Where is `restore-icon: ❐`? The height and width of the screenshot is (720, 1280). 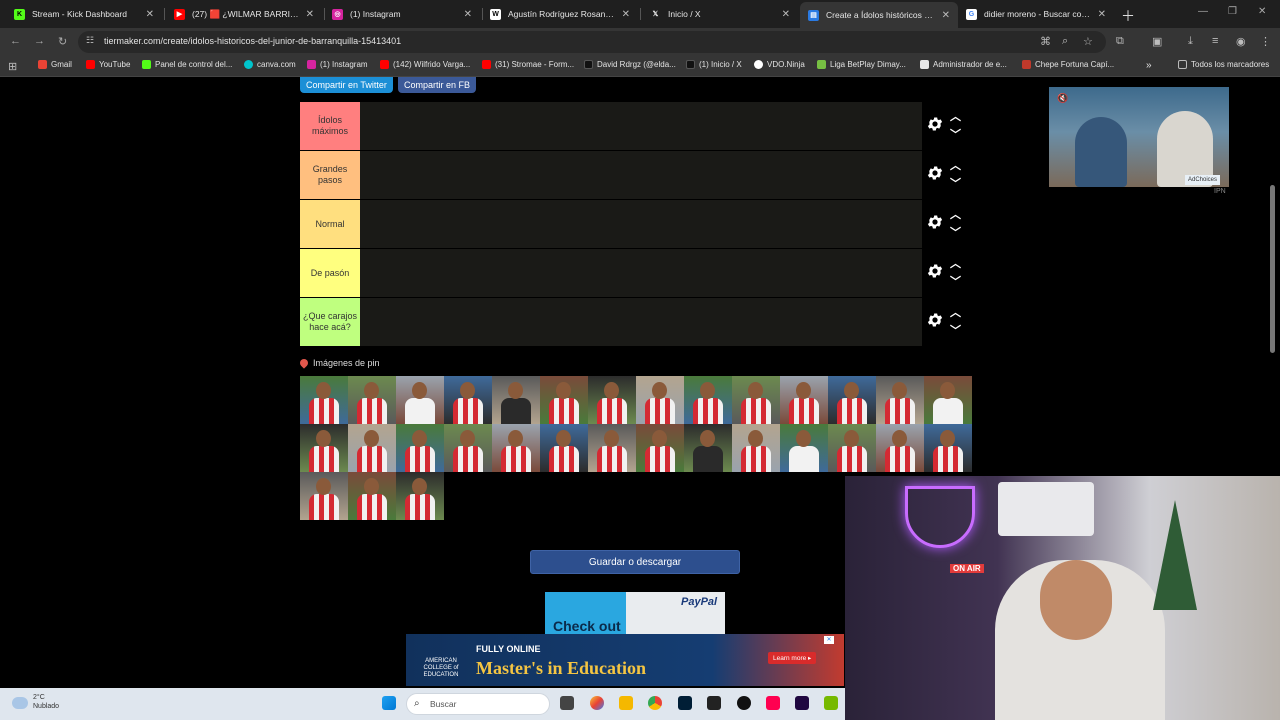 restore-icon: ❐ is located at coordinates (1232, 11).